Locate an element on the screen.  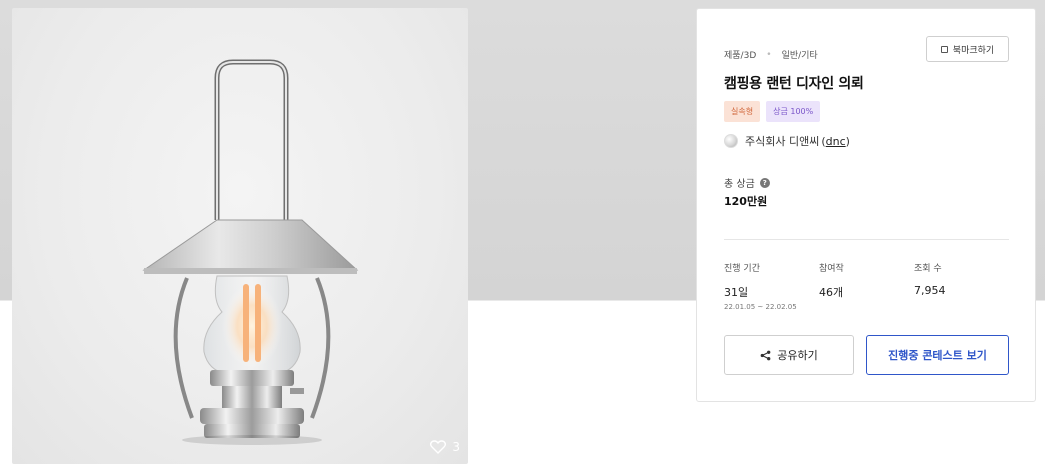
category-primary: 제품/3D is located at coordinates (740, 54).